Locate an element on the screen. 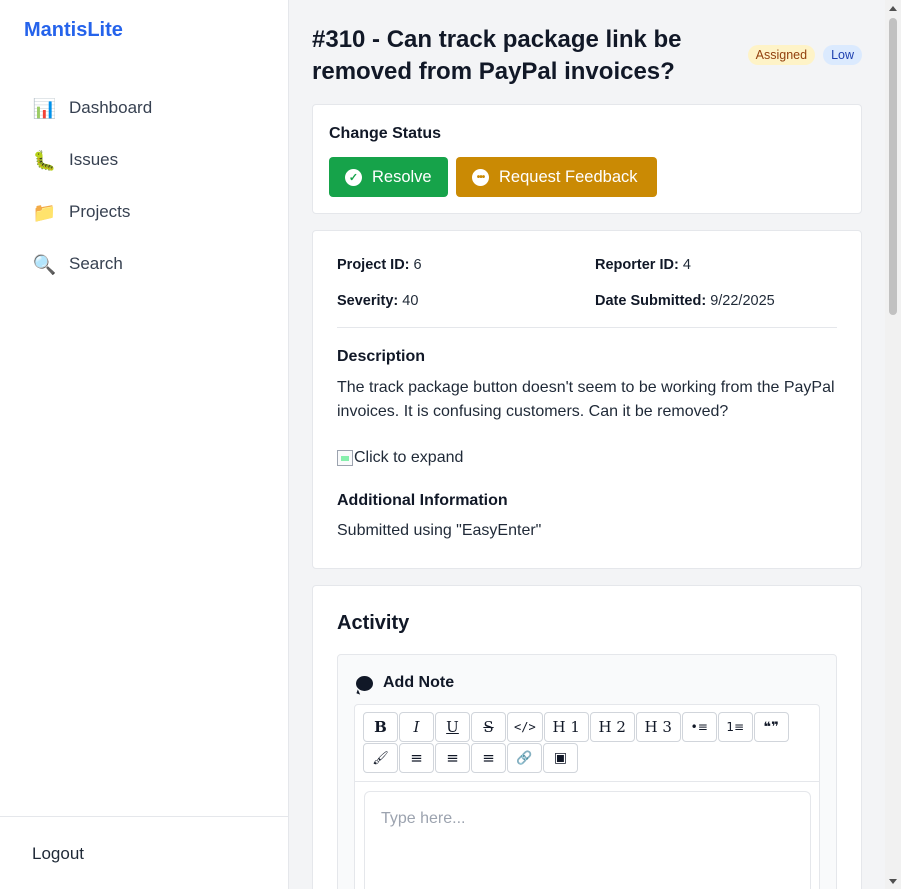 This screenshot has height=889, width=901. sidebar-item-projects: 📁 Projects is located at coordinates (144, 212).